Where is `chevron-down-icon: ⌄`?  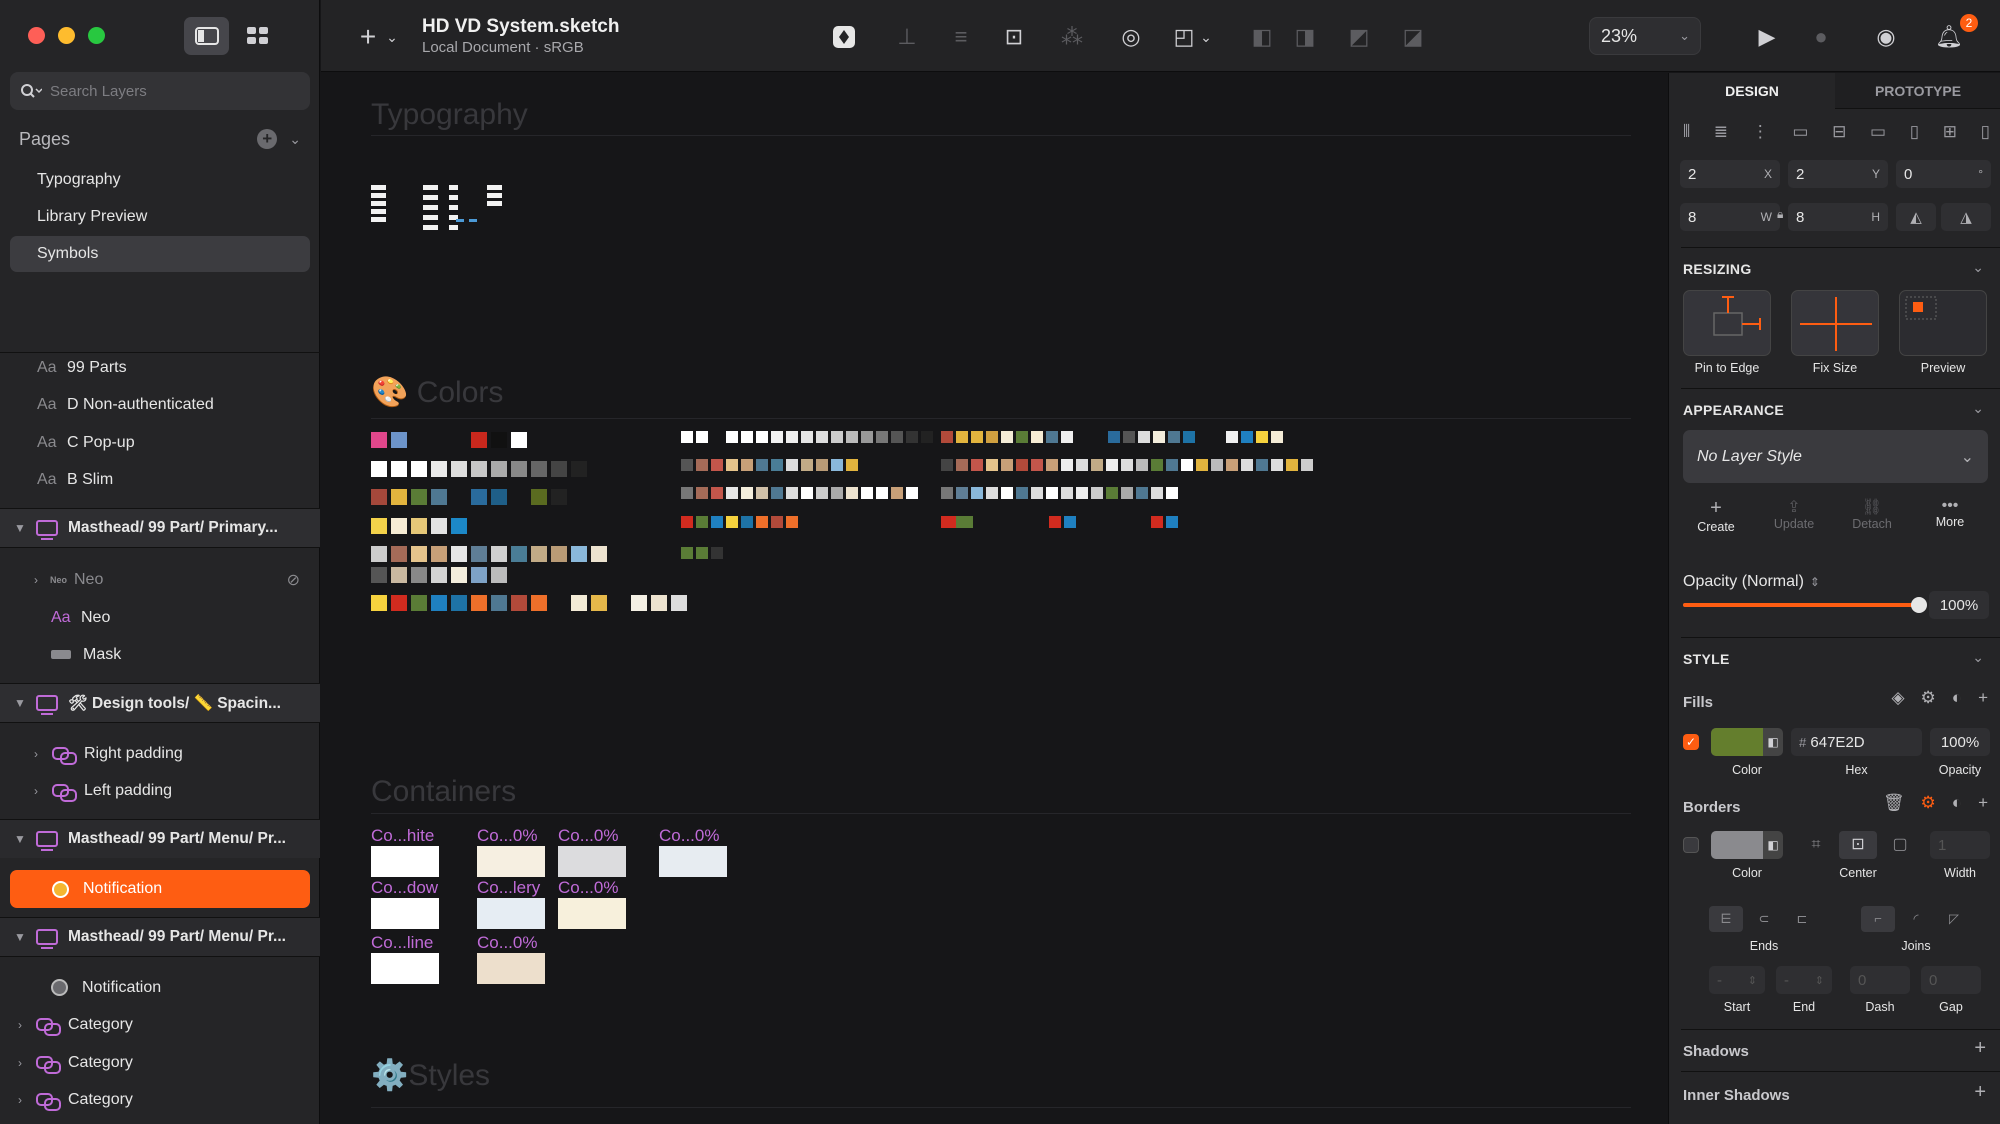 chevron-down-icon: ⌄ is located at coordinates (1206, 37).